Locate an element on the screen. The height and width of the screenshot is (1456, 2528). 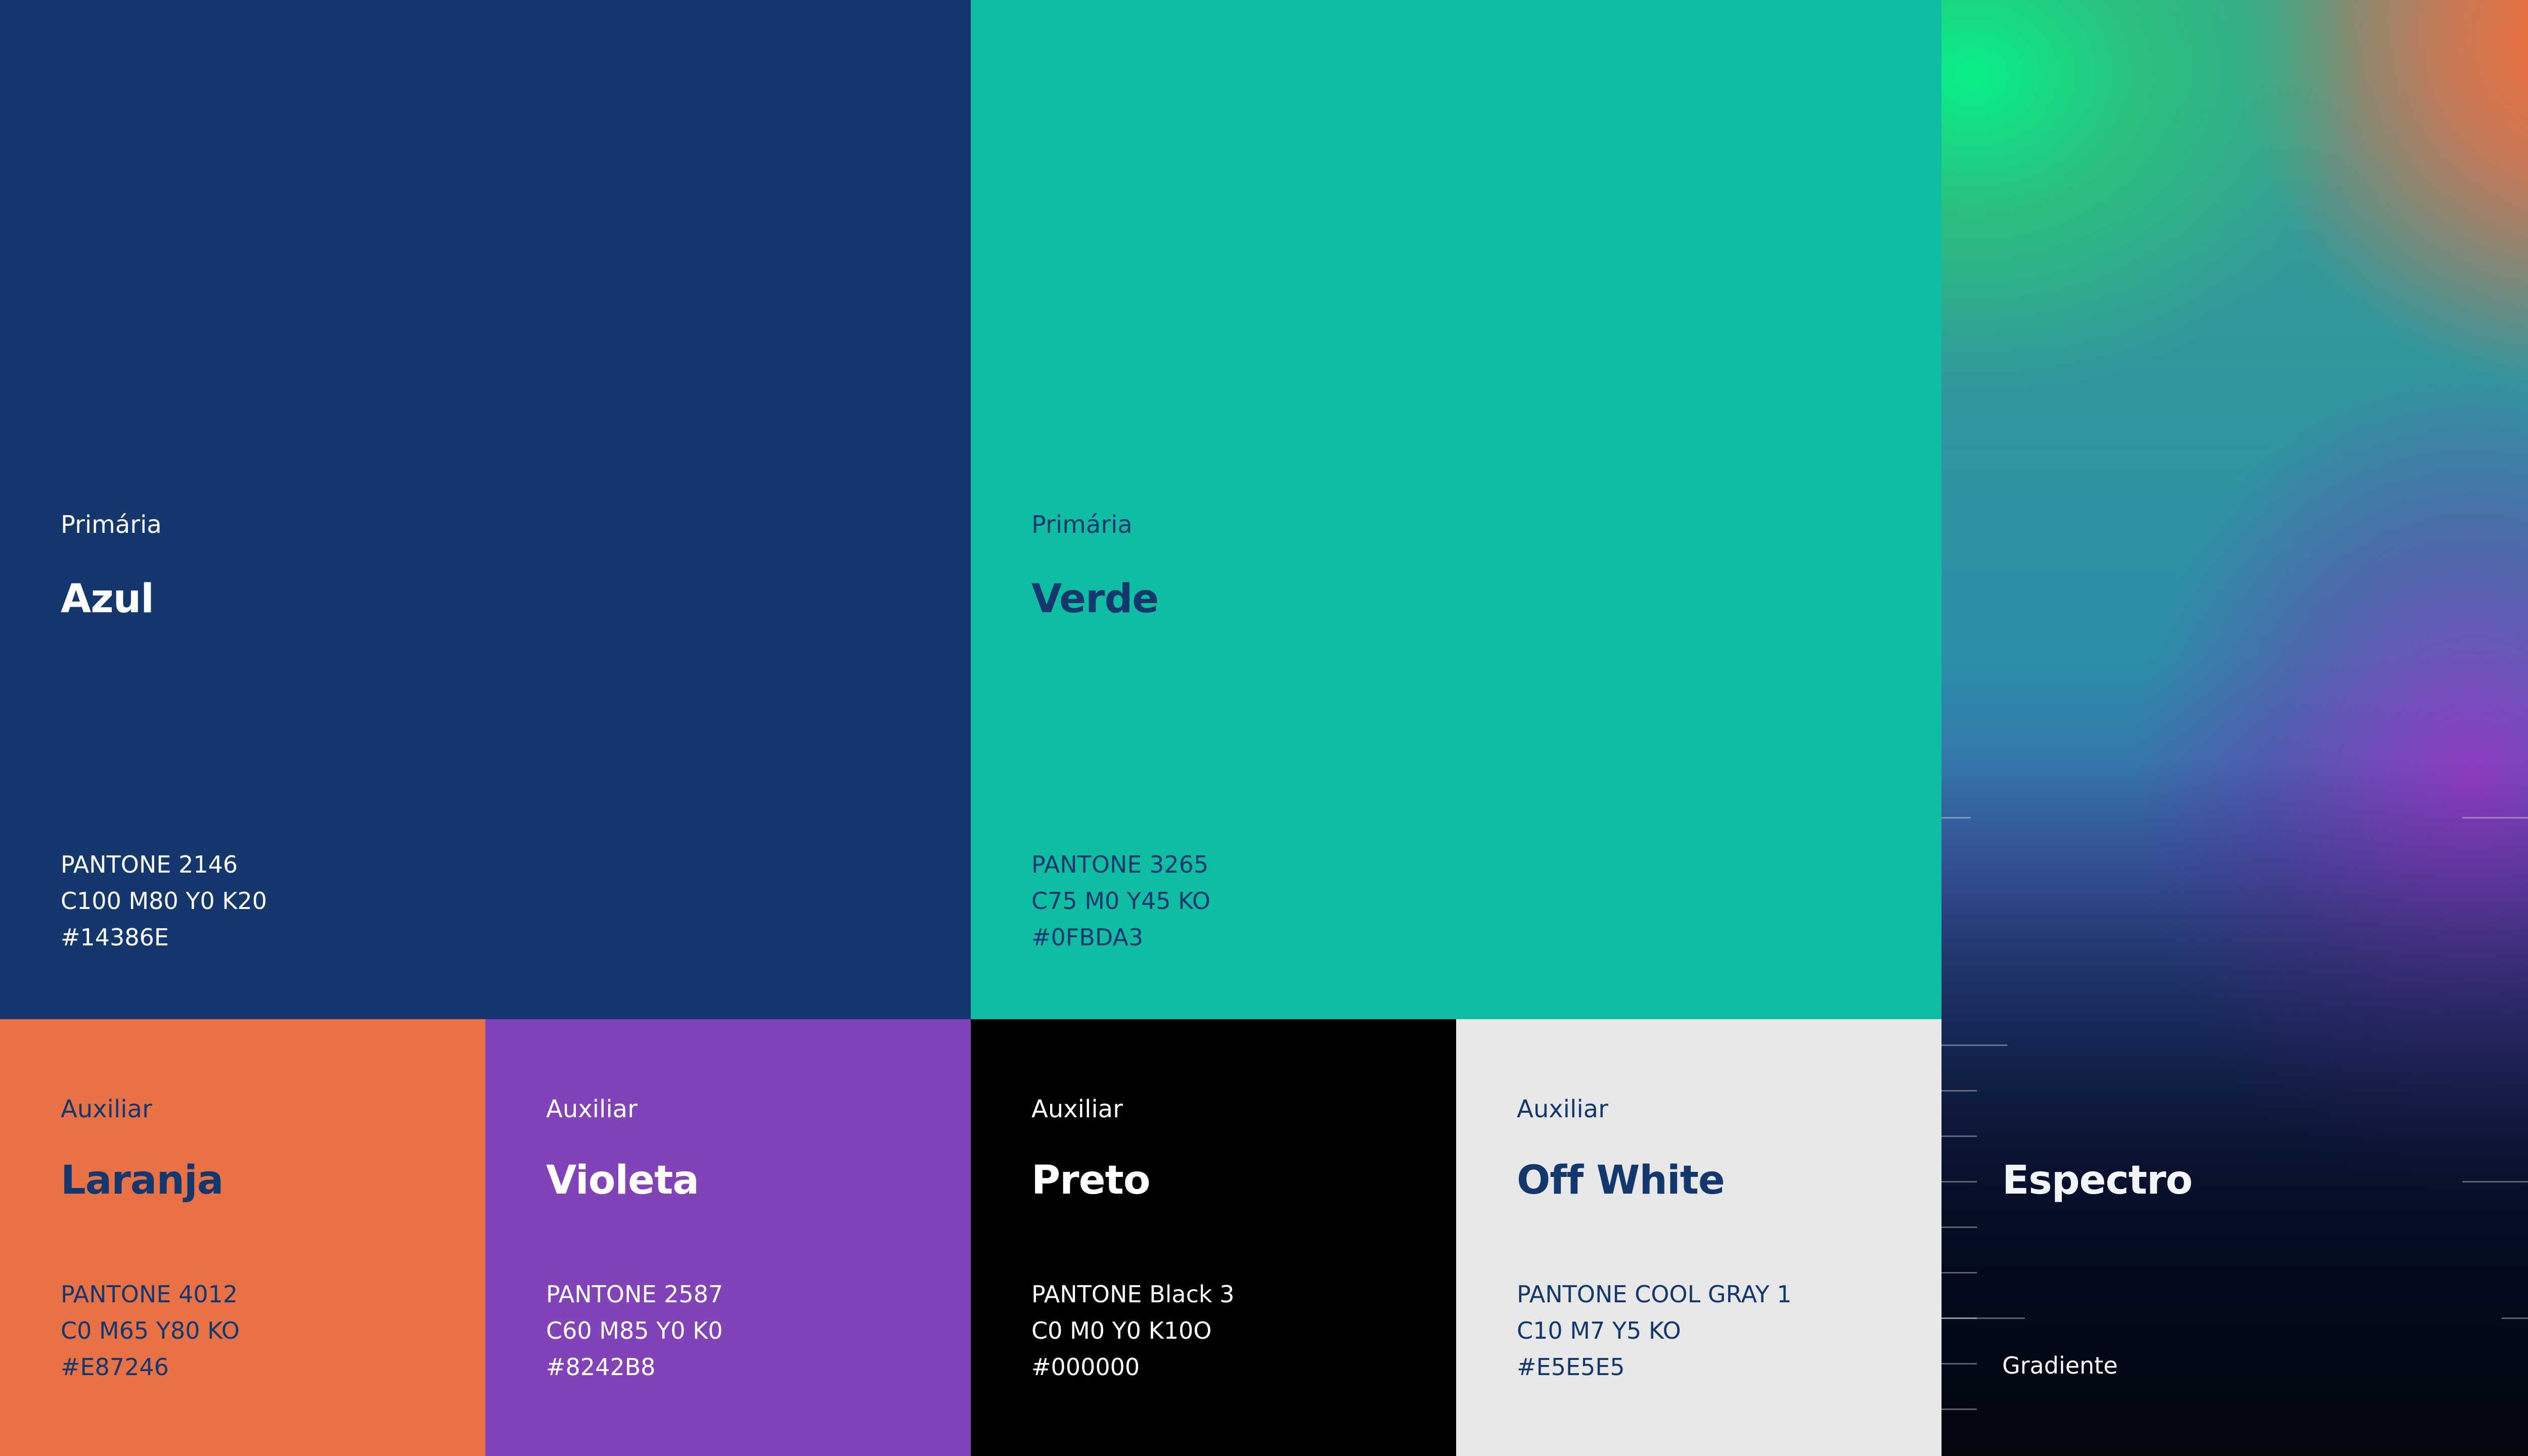
swatch-name: Azul is located at coordinates (108, 599).